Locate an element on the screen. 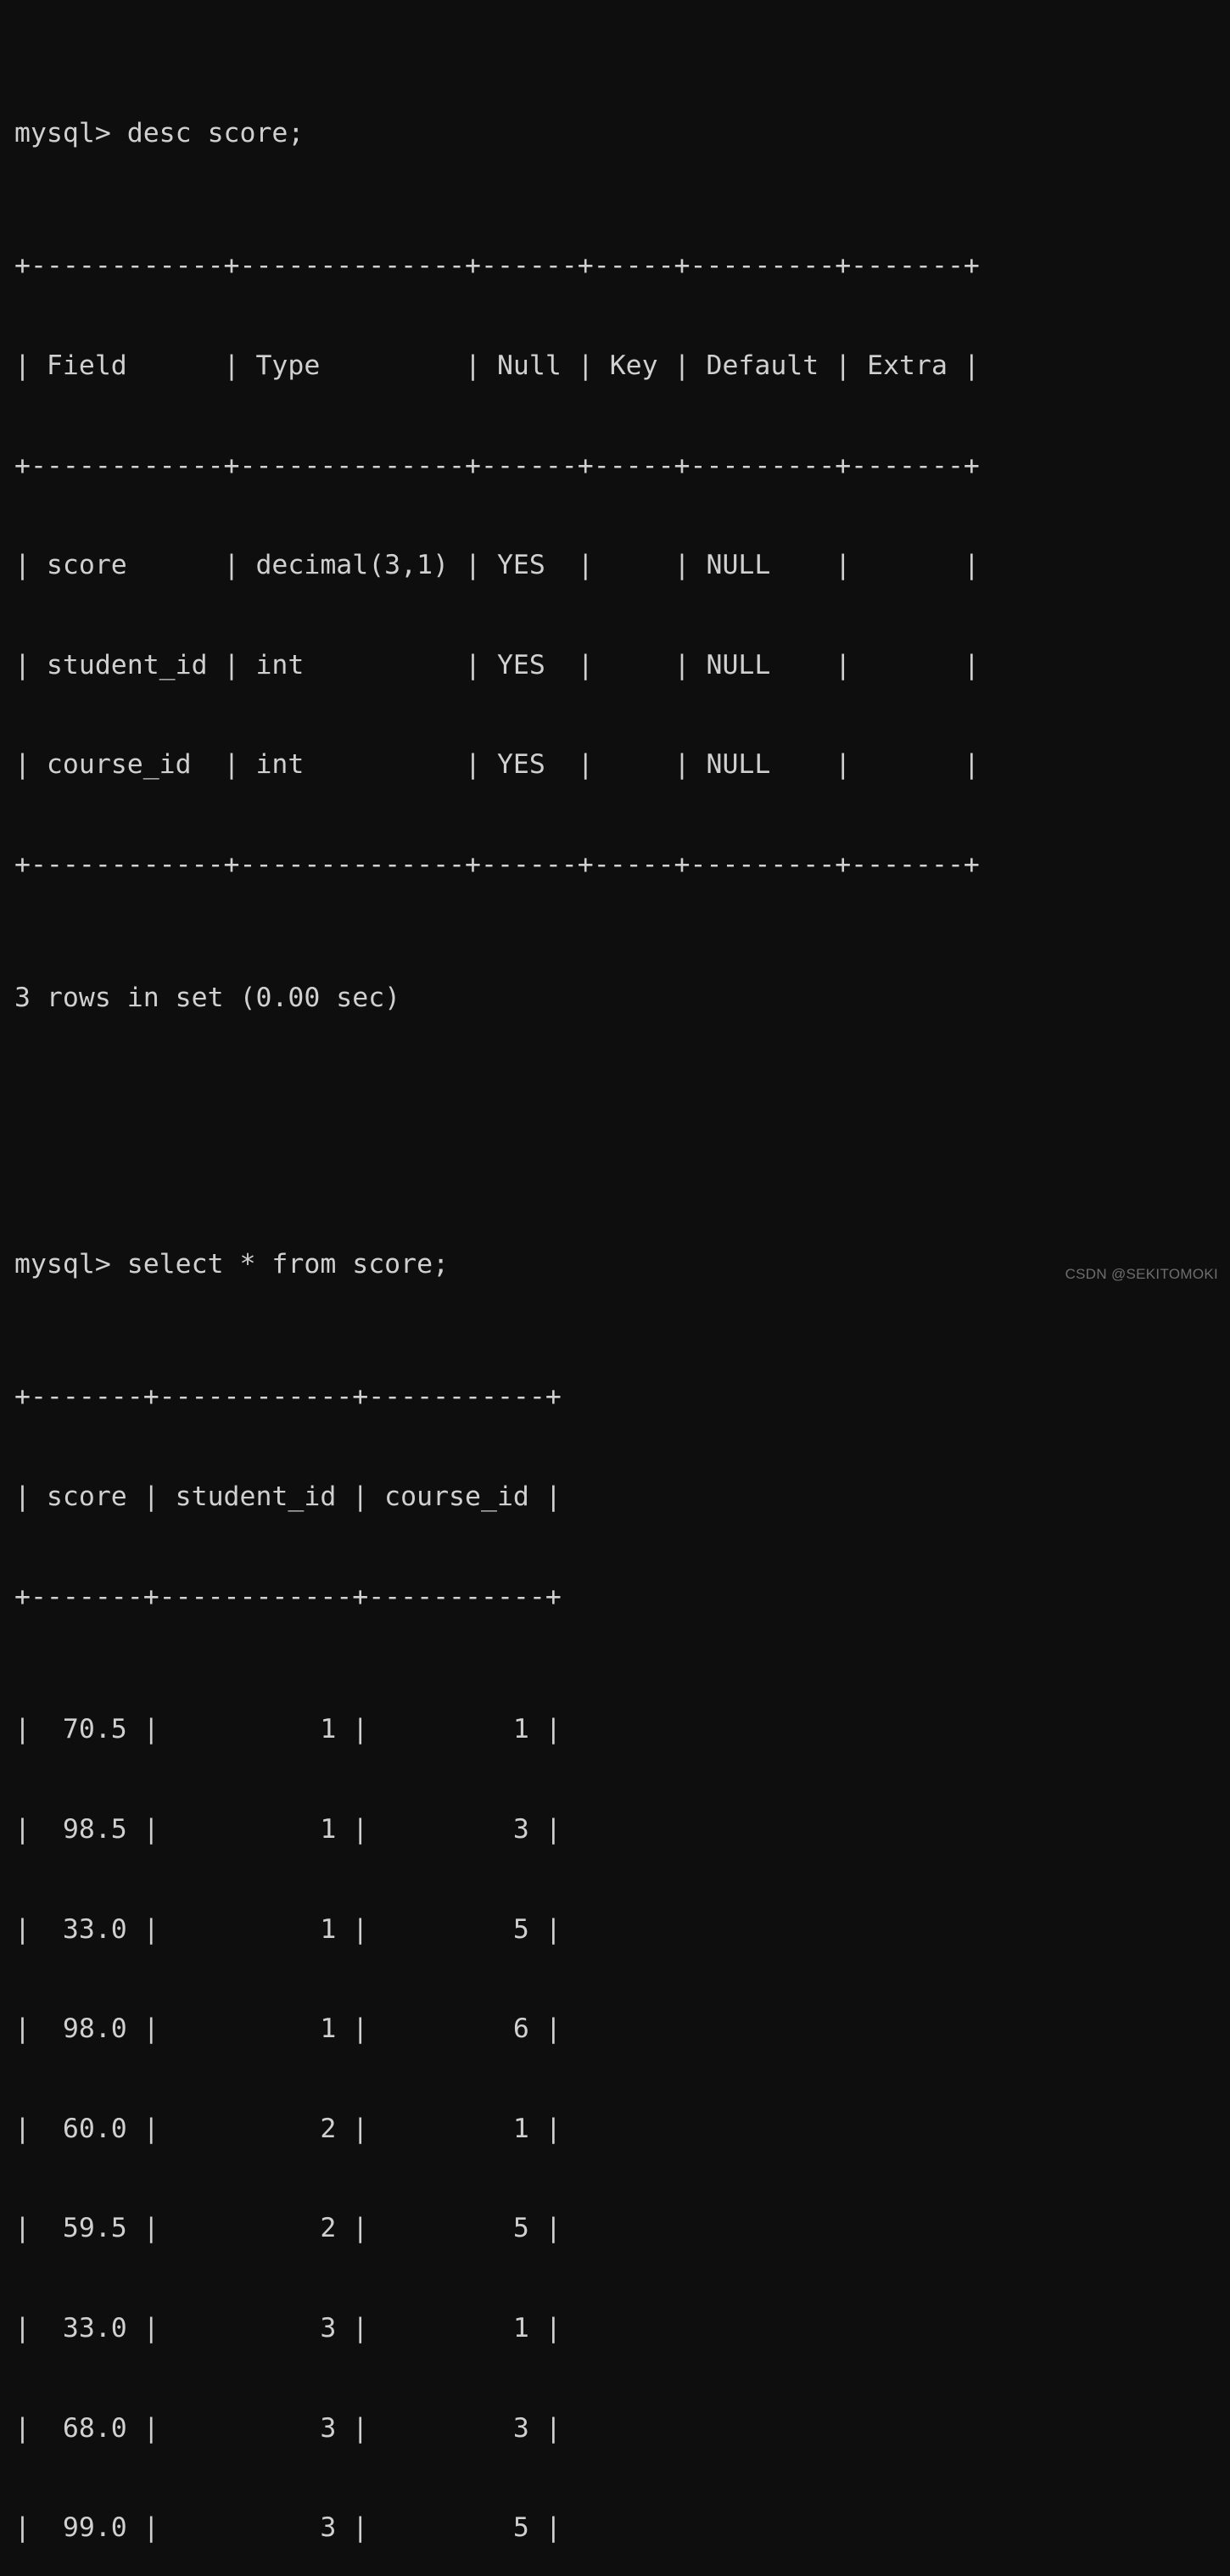 The width and height of the screenshot is (1230, 2576). table-row: | 98.5 | 1 | 3 | is located at coordinates (288, 1829).